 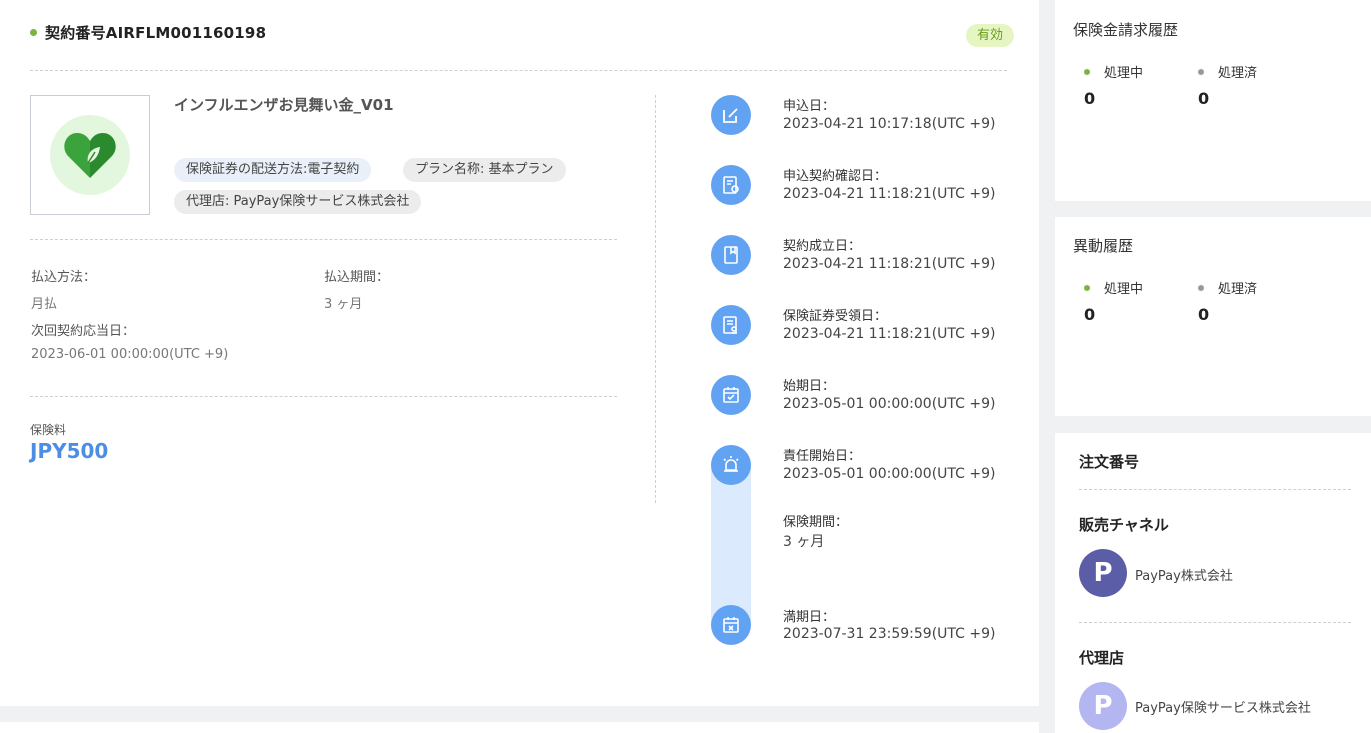 What do you see at coordinates (298, 202) in the screenshot?
I see `tag-agency: 代理店: PayPay保険サービス株式会社` at bounding box center [298, 202].